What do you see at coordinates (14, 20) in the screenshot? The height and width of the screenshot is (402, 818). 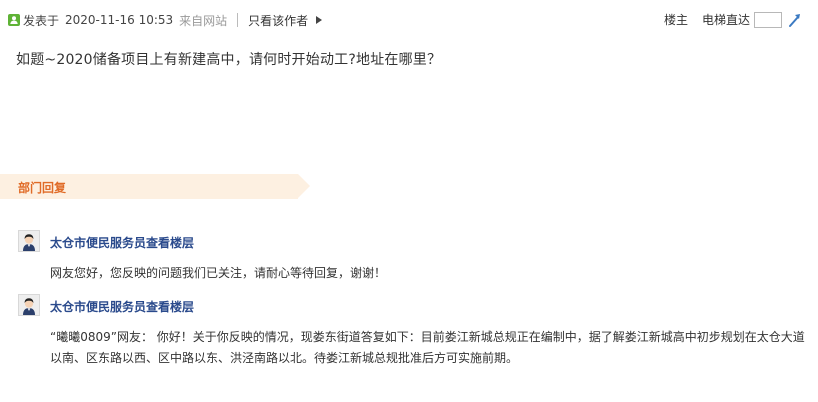 I see `online-status-icon` at bounding box center [14, 20].